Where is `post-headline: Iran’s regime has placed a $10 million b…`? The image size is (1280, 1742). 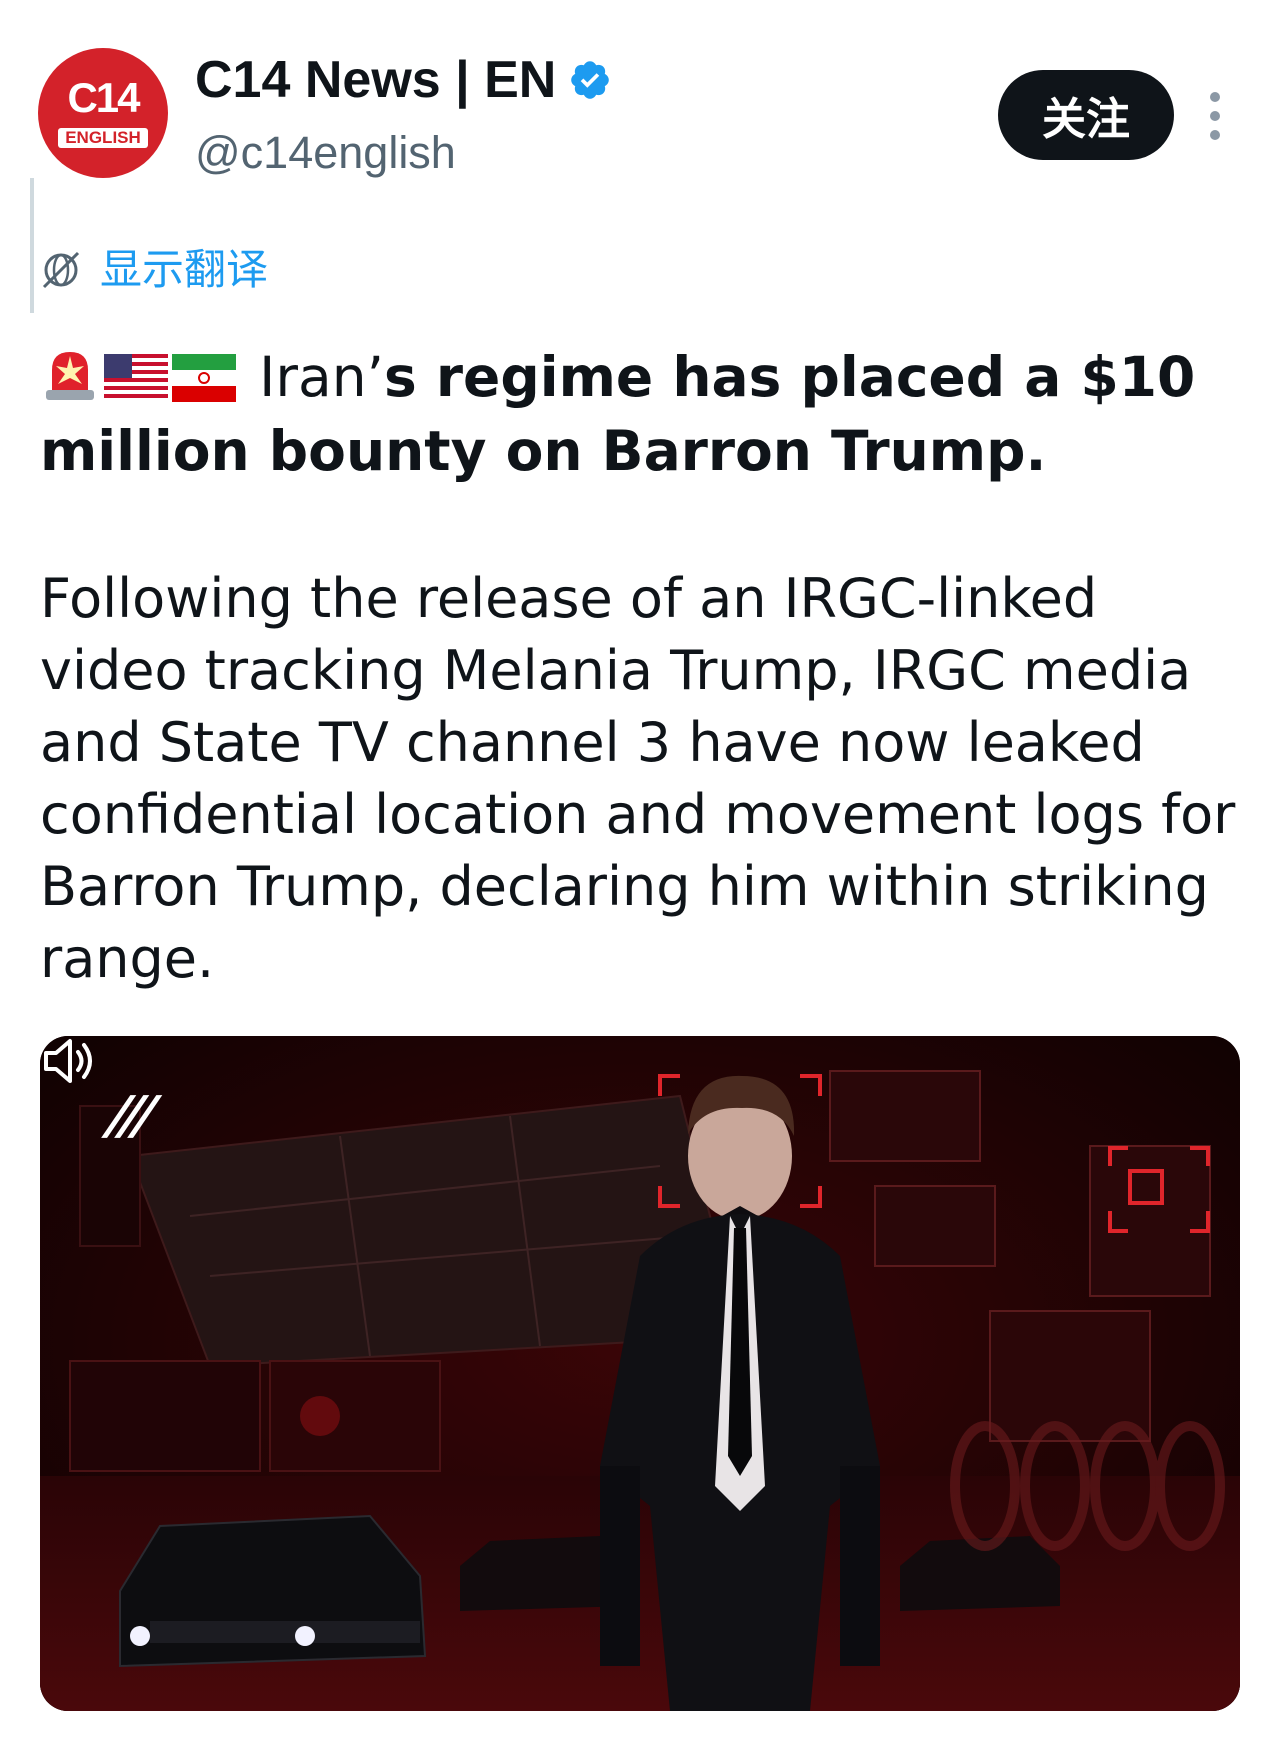
post-headline: Iran’s regime has placed a $10 million b… is located at coordinates (645, 414).